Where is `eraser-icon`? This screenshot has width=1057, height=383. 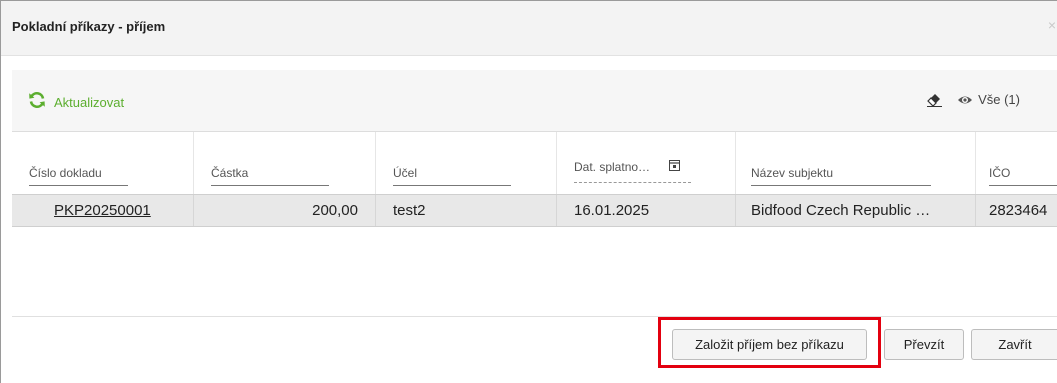
eraser-icon is located at coordinates (934, 99).